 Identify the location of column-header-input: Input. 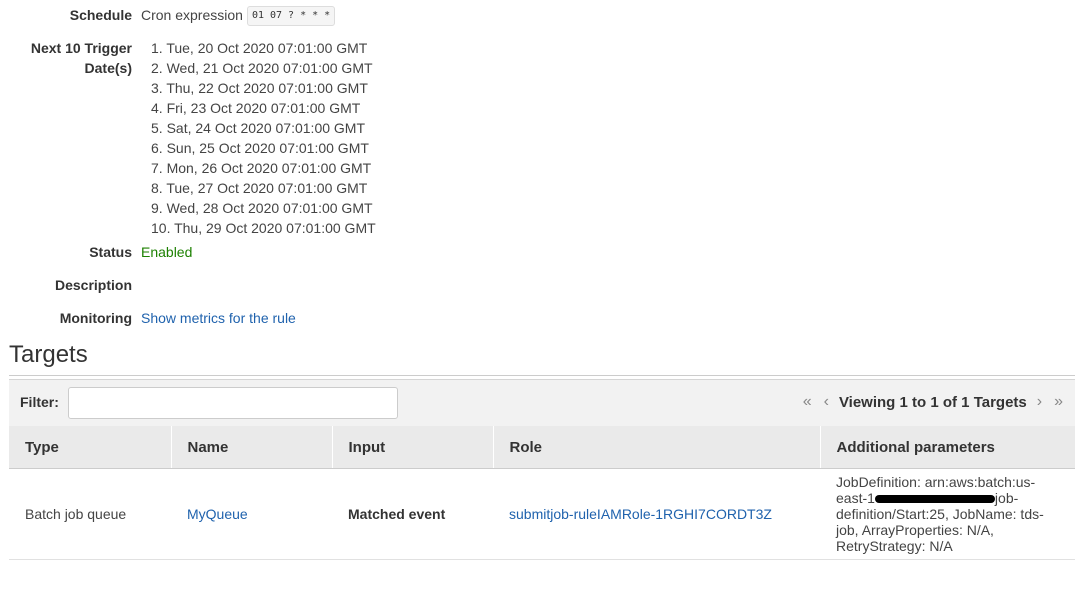
(413, 447).